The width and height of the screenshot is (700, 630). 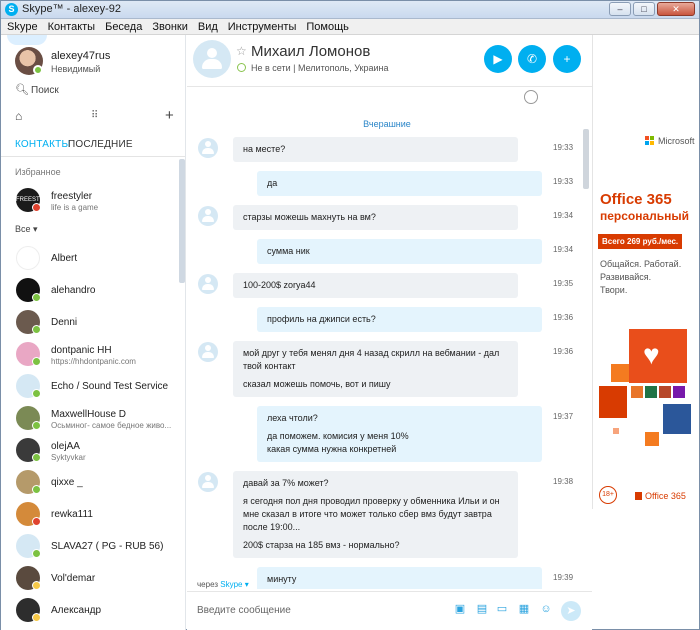 I want to click on menu-tools: Инструменты, so click(x=262, y=26).